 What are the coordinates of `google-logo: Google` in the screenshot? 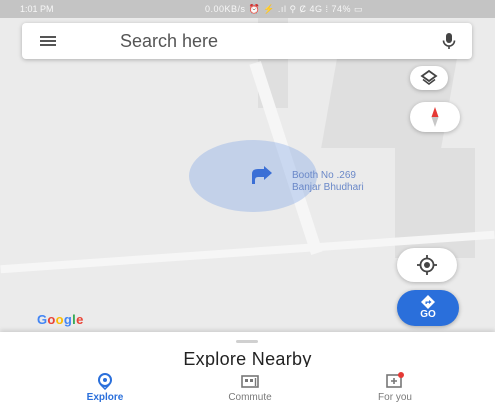 It's located at (60, 319).